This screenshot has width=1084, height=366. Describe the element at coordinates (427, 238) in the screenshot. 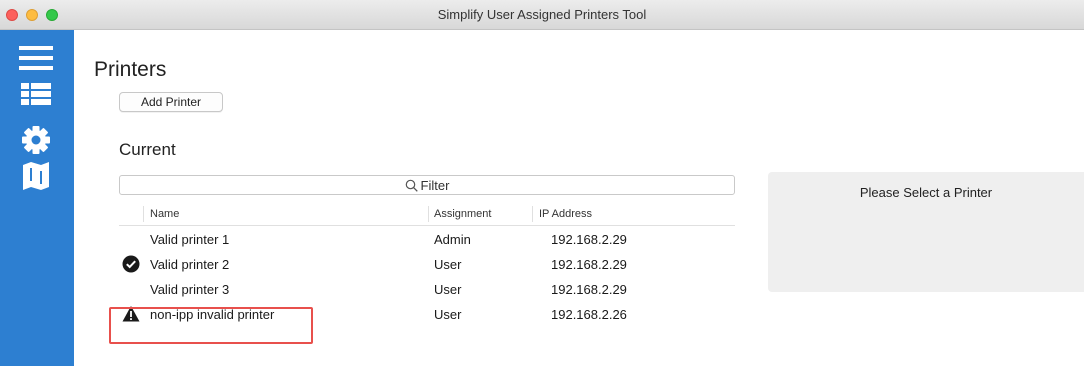

I see `table-row: Valid printer 1 Admin 192.168.2.29` at that location.